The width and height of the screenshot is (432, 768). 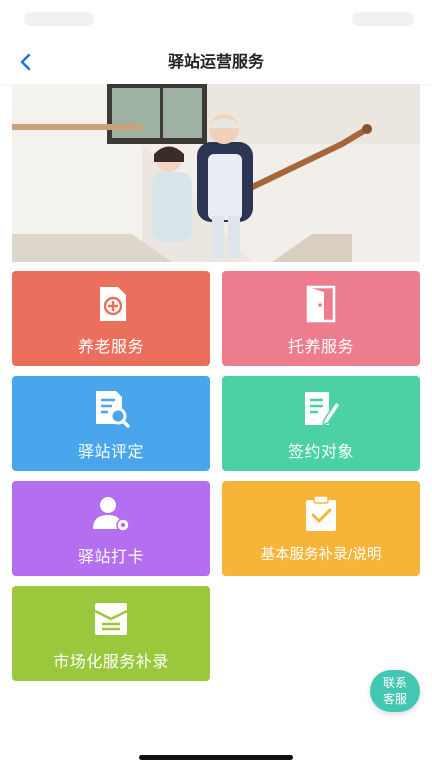 What do you see at coordinates (320, 346) in the screenshot?
I see `tile-label: 托养服务` at bounding box center [320, 346].